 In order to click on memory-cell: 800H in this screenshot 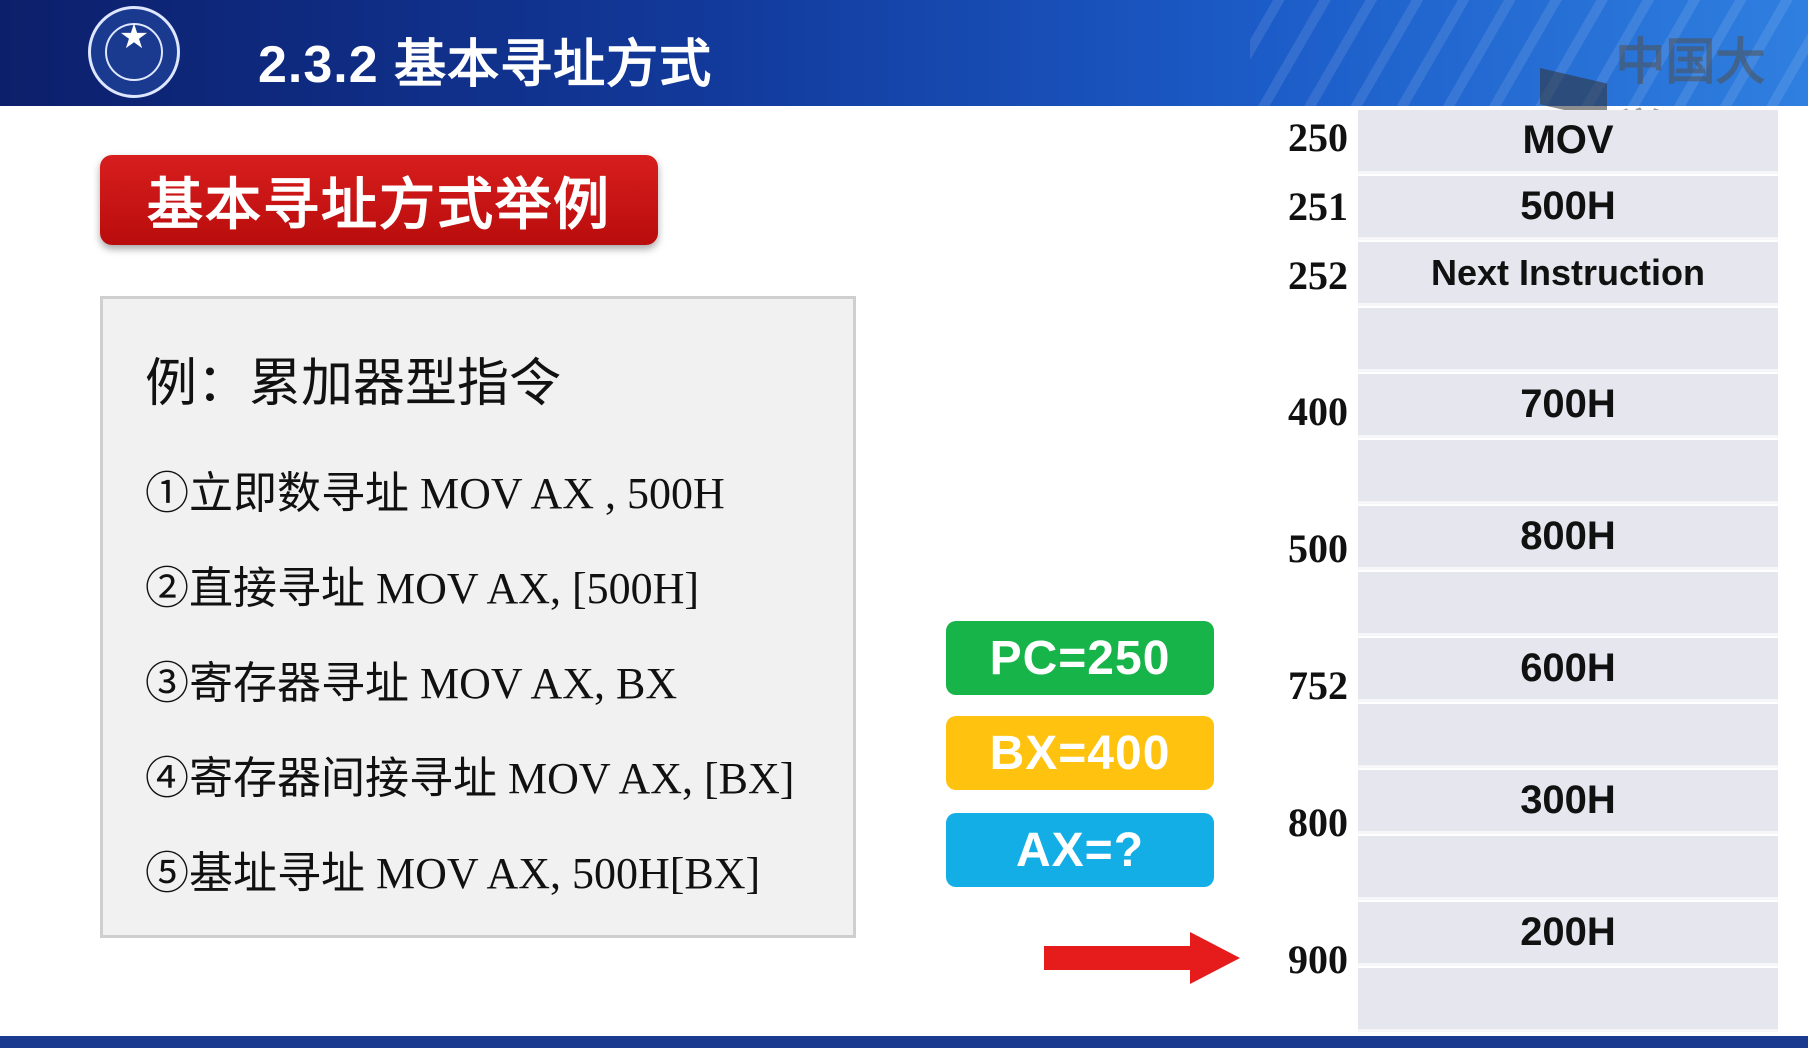, I will do `click(1568, 538)`.